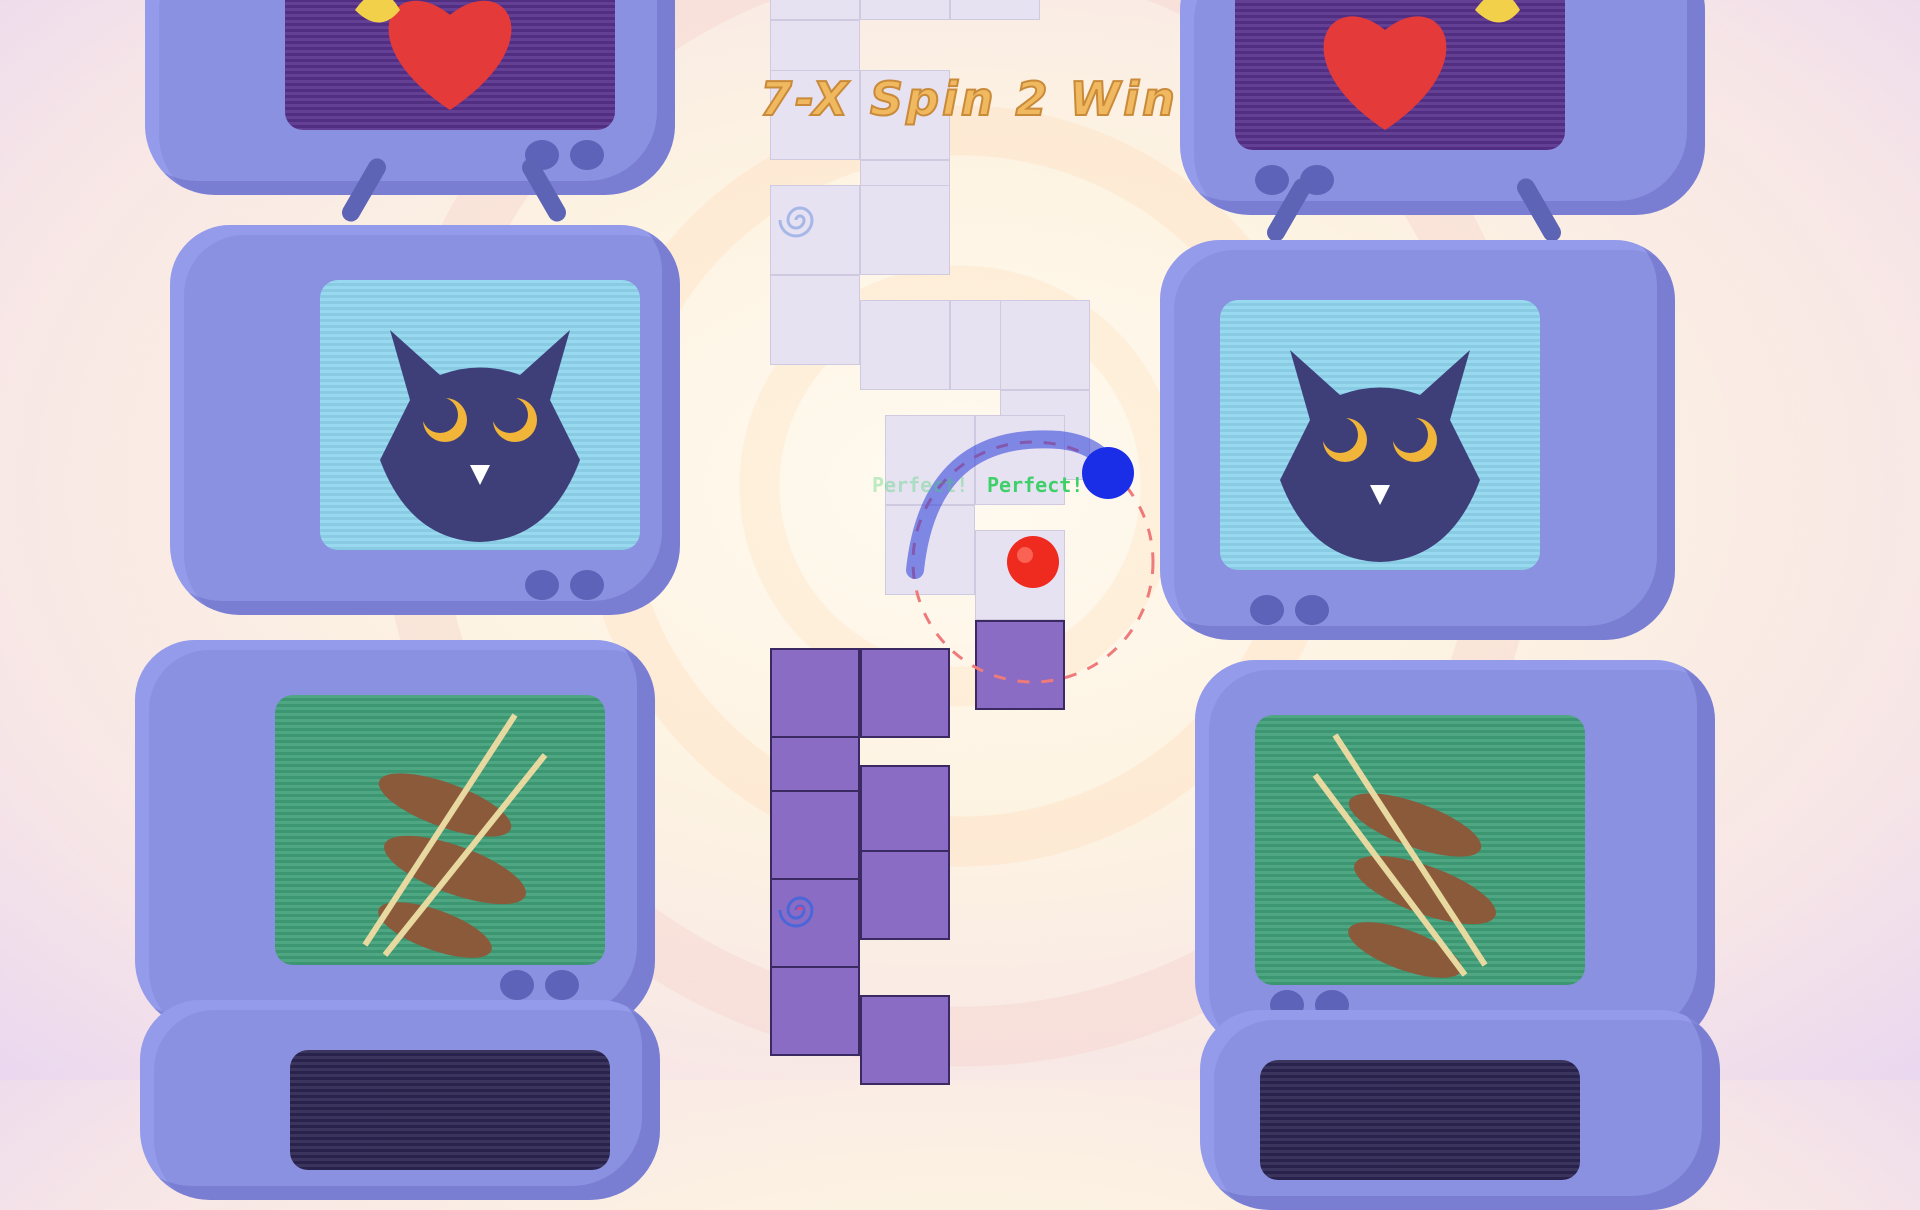  I want to click on orbit-layer, so click(1030, 557).